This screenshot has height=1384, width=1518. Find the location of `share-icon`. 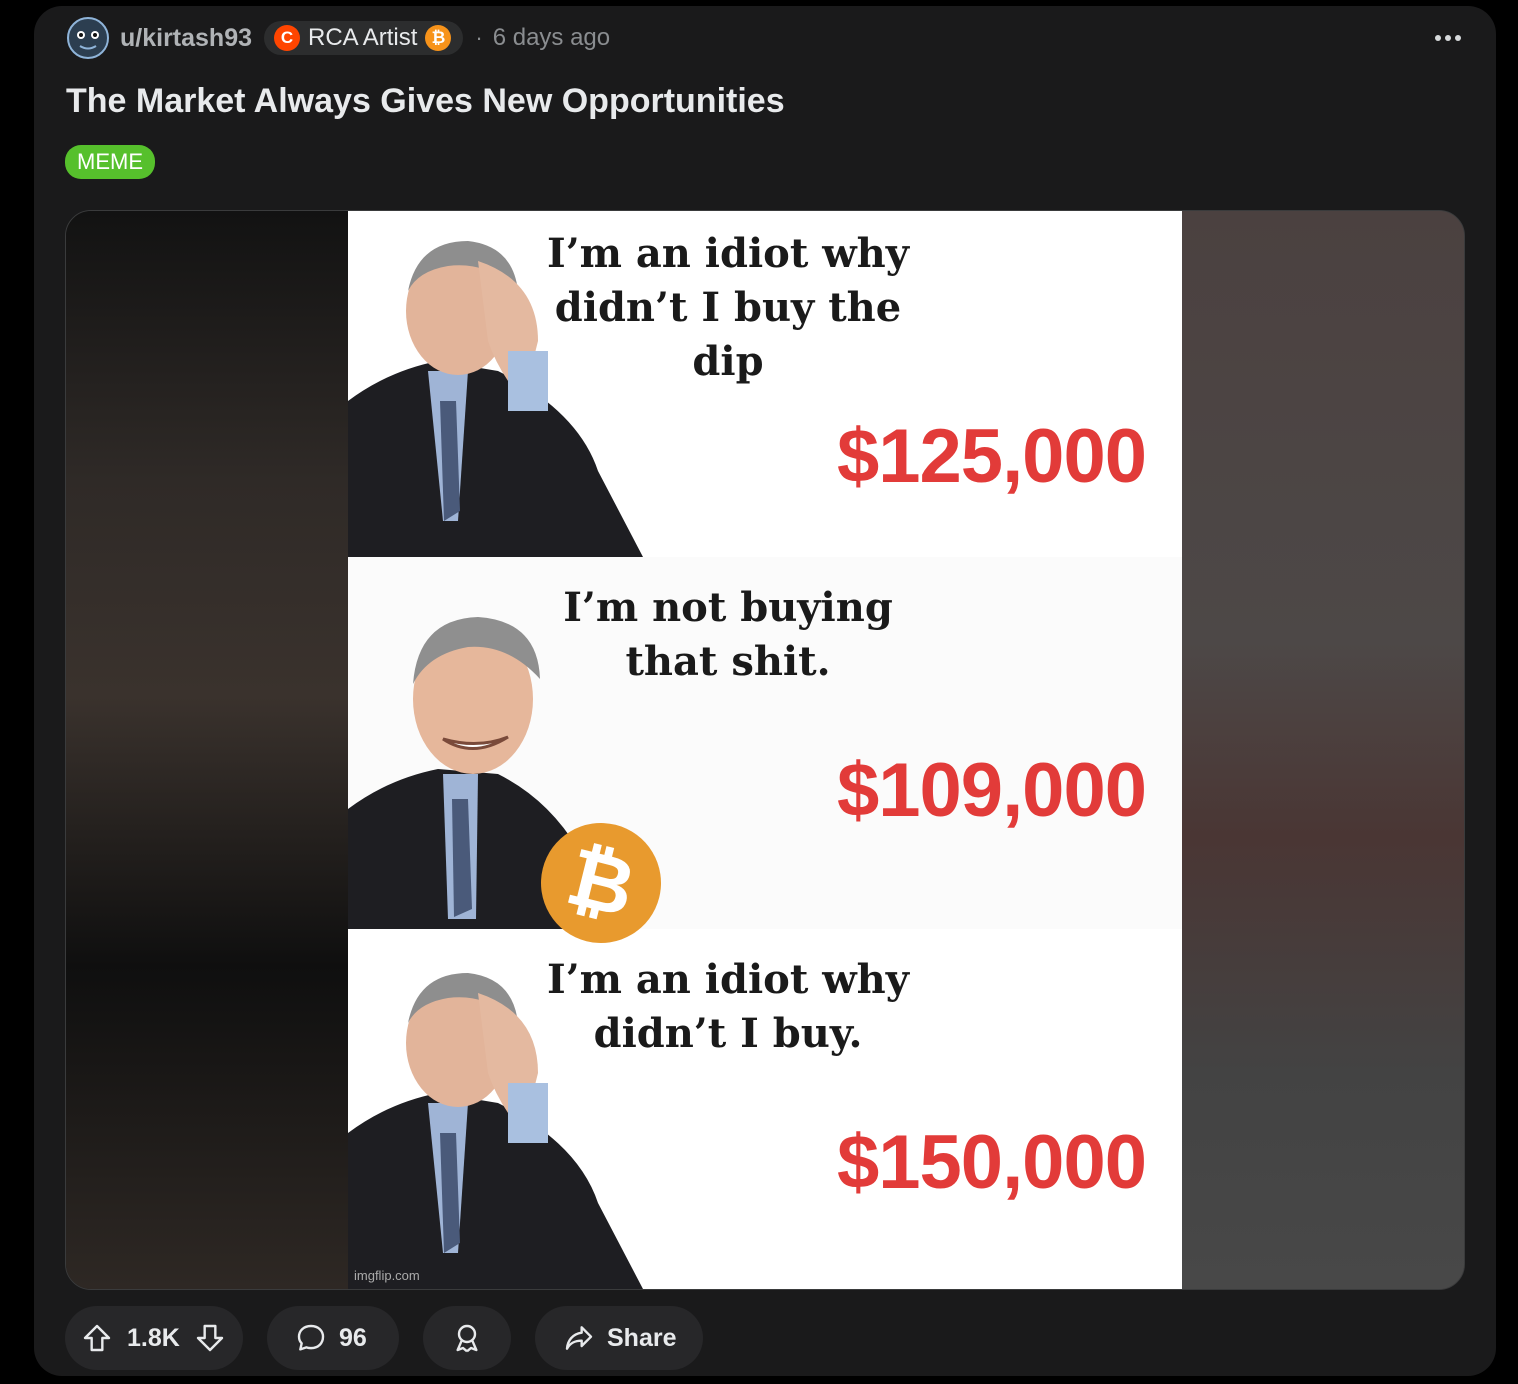

share-icon is located at coordinates (579, 1338).